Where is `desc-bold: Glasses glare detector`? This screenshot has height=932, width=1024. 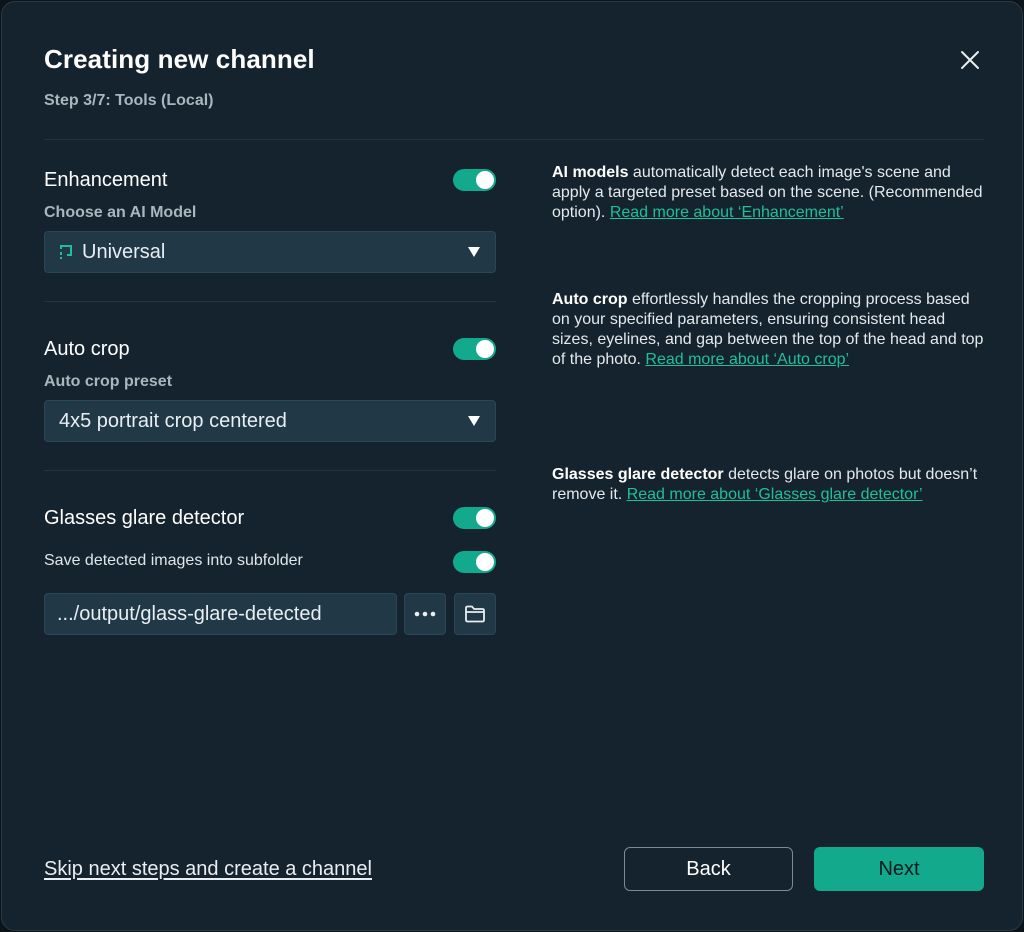 desc-bold: Glasses glare detector is located at coordinates (638, 474).